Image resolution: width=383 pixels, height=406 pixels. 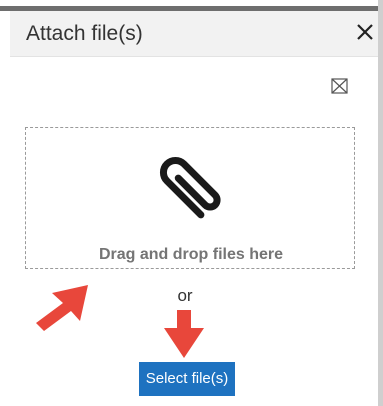 What do you see at coordinates (184, 334) in the screenshot?
I see `annotation-arrow-down` at bounding box center [184, 334].